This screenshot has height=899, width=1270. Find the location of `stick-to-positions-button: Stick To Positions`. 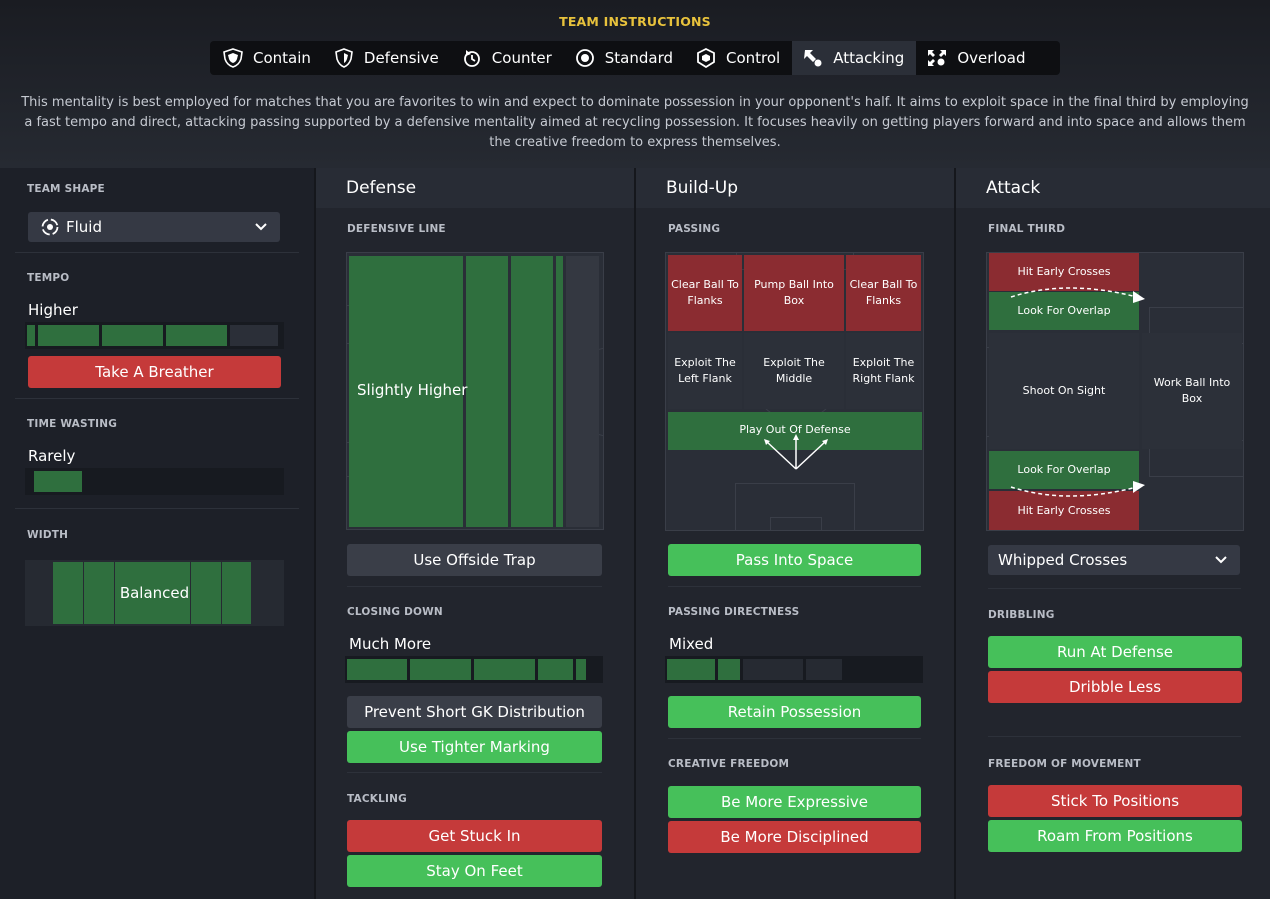

stick-to-positions-button: Stick To Positions is located at coordinates (1115, 801).